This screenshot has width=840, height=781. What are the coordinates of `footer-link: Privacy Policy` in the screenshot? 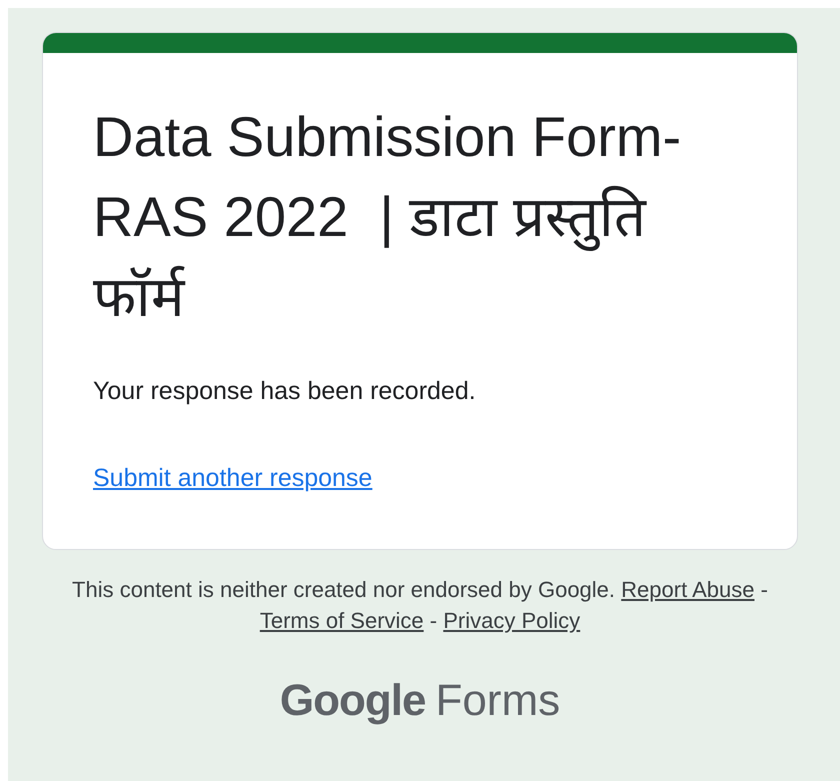 It's located at (511, 620).